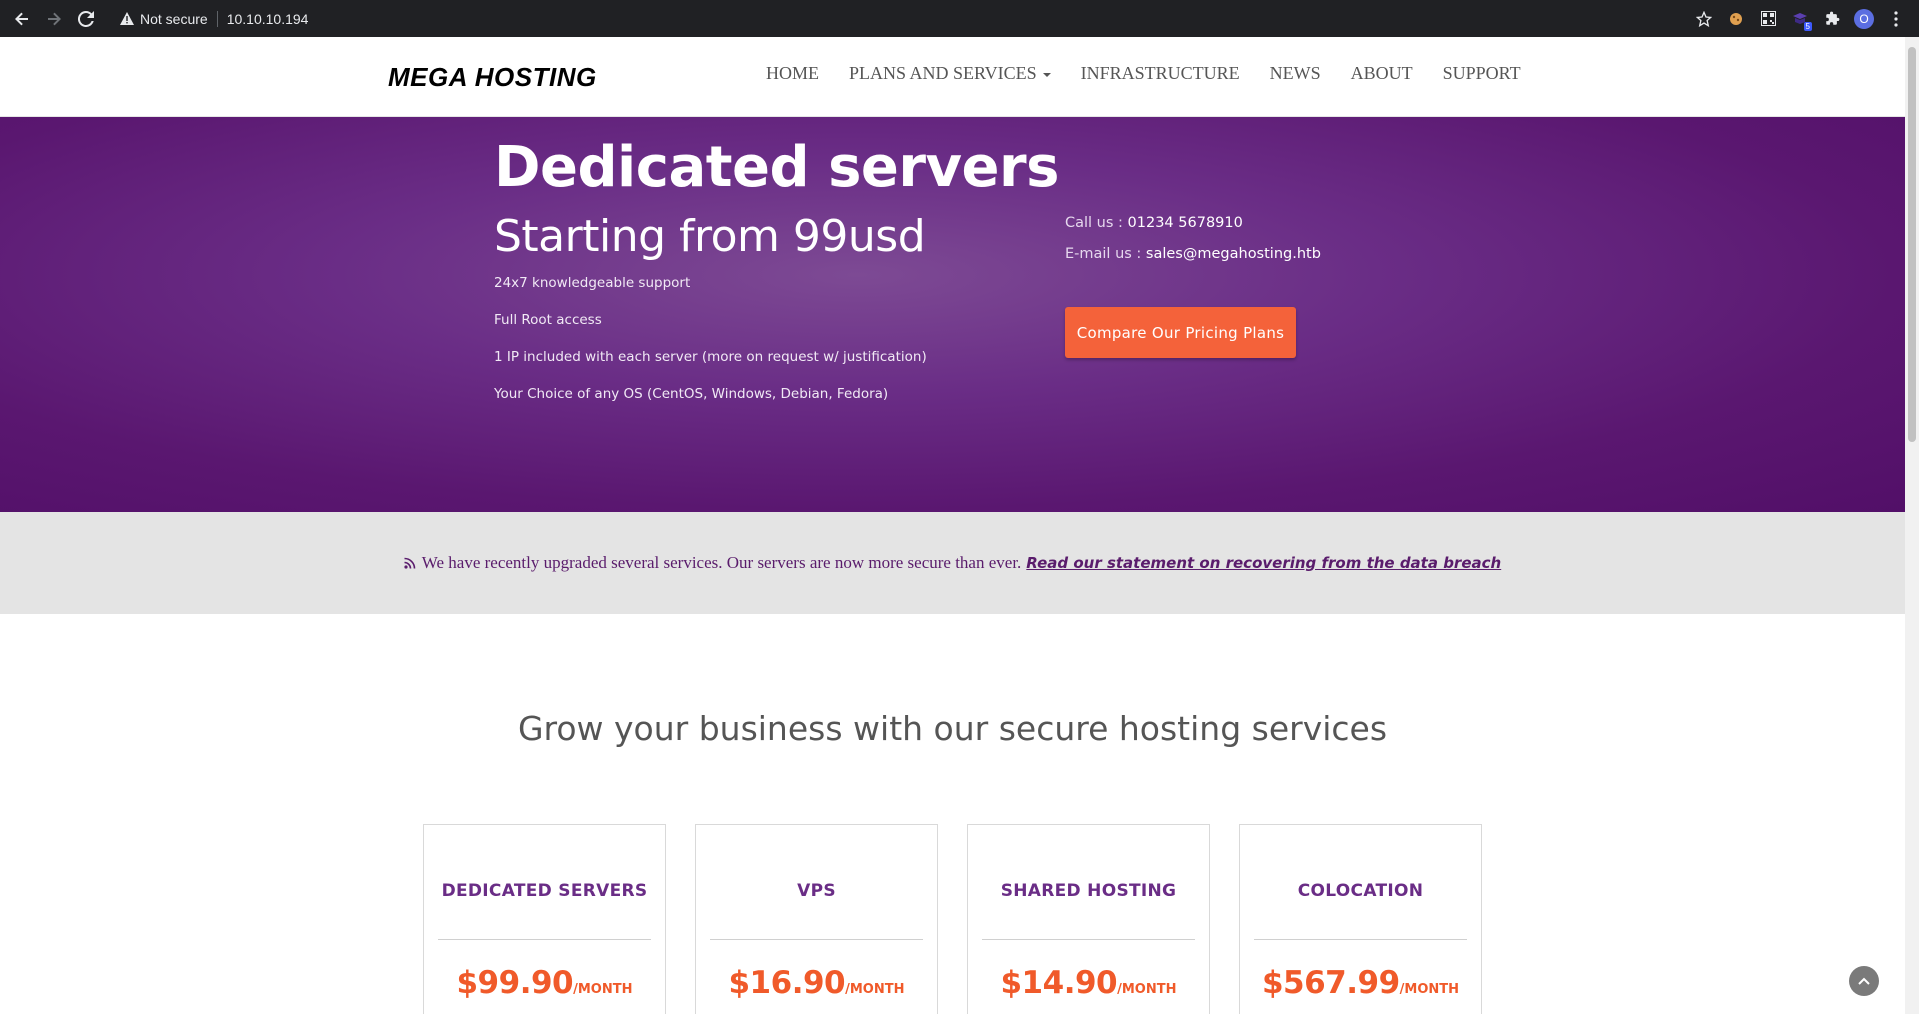 Image resolution: width=1919 pixels, height=1014 pixels. What do you see at coordinates (792, 73) in the screenshot?
I see `nav-home: HOME` at bounding box center [792, 73].